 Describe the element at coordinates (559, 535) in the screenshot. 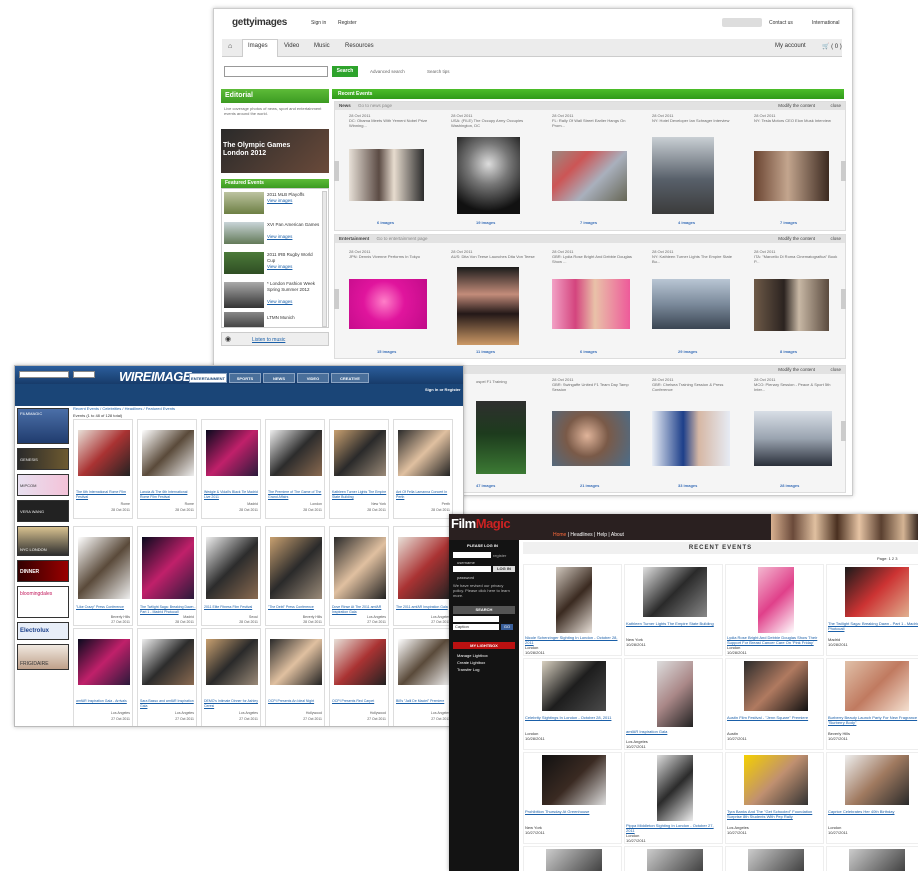

I see `menu-home: Home` at that location.